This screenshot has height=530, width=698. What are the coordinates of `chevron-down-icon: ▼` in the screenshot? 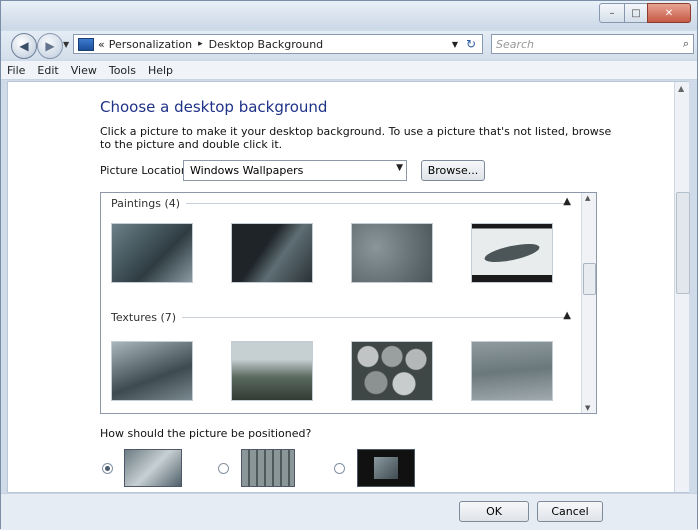 It's located at (399, 168).